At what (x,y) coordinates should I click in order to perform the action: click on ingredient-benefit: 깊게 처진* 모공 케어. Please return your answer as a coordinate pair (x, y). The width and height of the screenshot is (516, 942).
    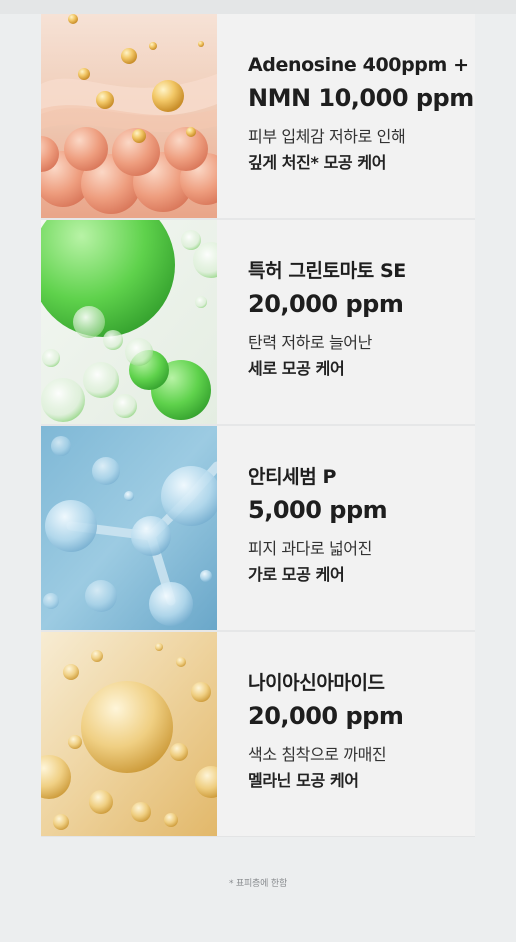
    Looking at the image, I should click on (317, 162).